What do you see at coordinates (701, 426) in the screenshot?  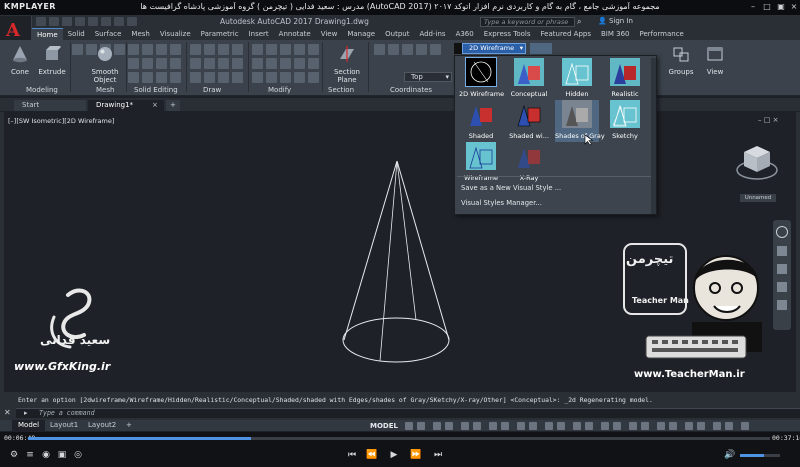 I see `isolate-objects-icon` at bounding box center [701, 426].